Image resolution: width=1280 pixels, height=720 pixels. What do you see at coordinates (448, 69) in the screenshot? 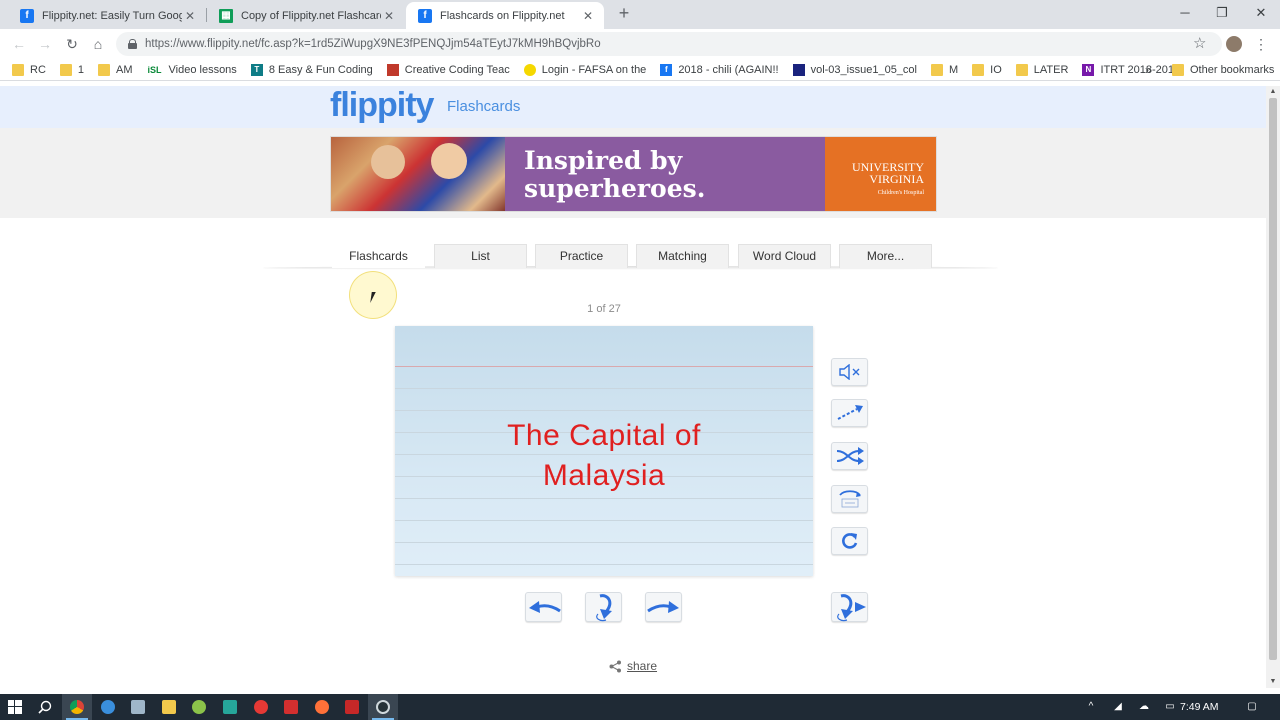
I see `bookmark-item: Creative Coding Teac` at bounding box center [448, 69].